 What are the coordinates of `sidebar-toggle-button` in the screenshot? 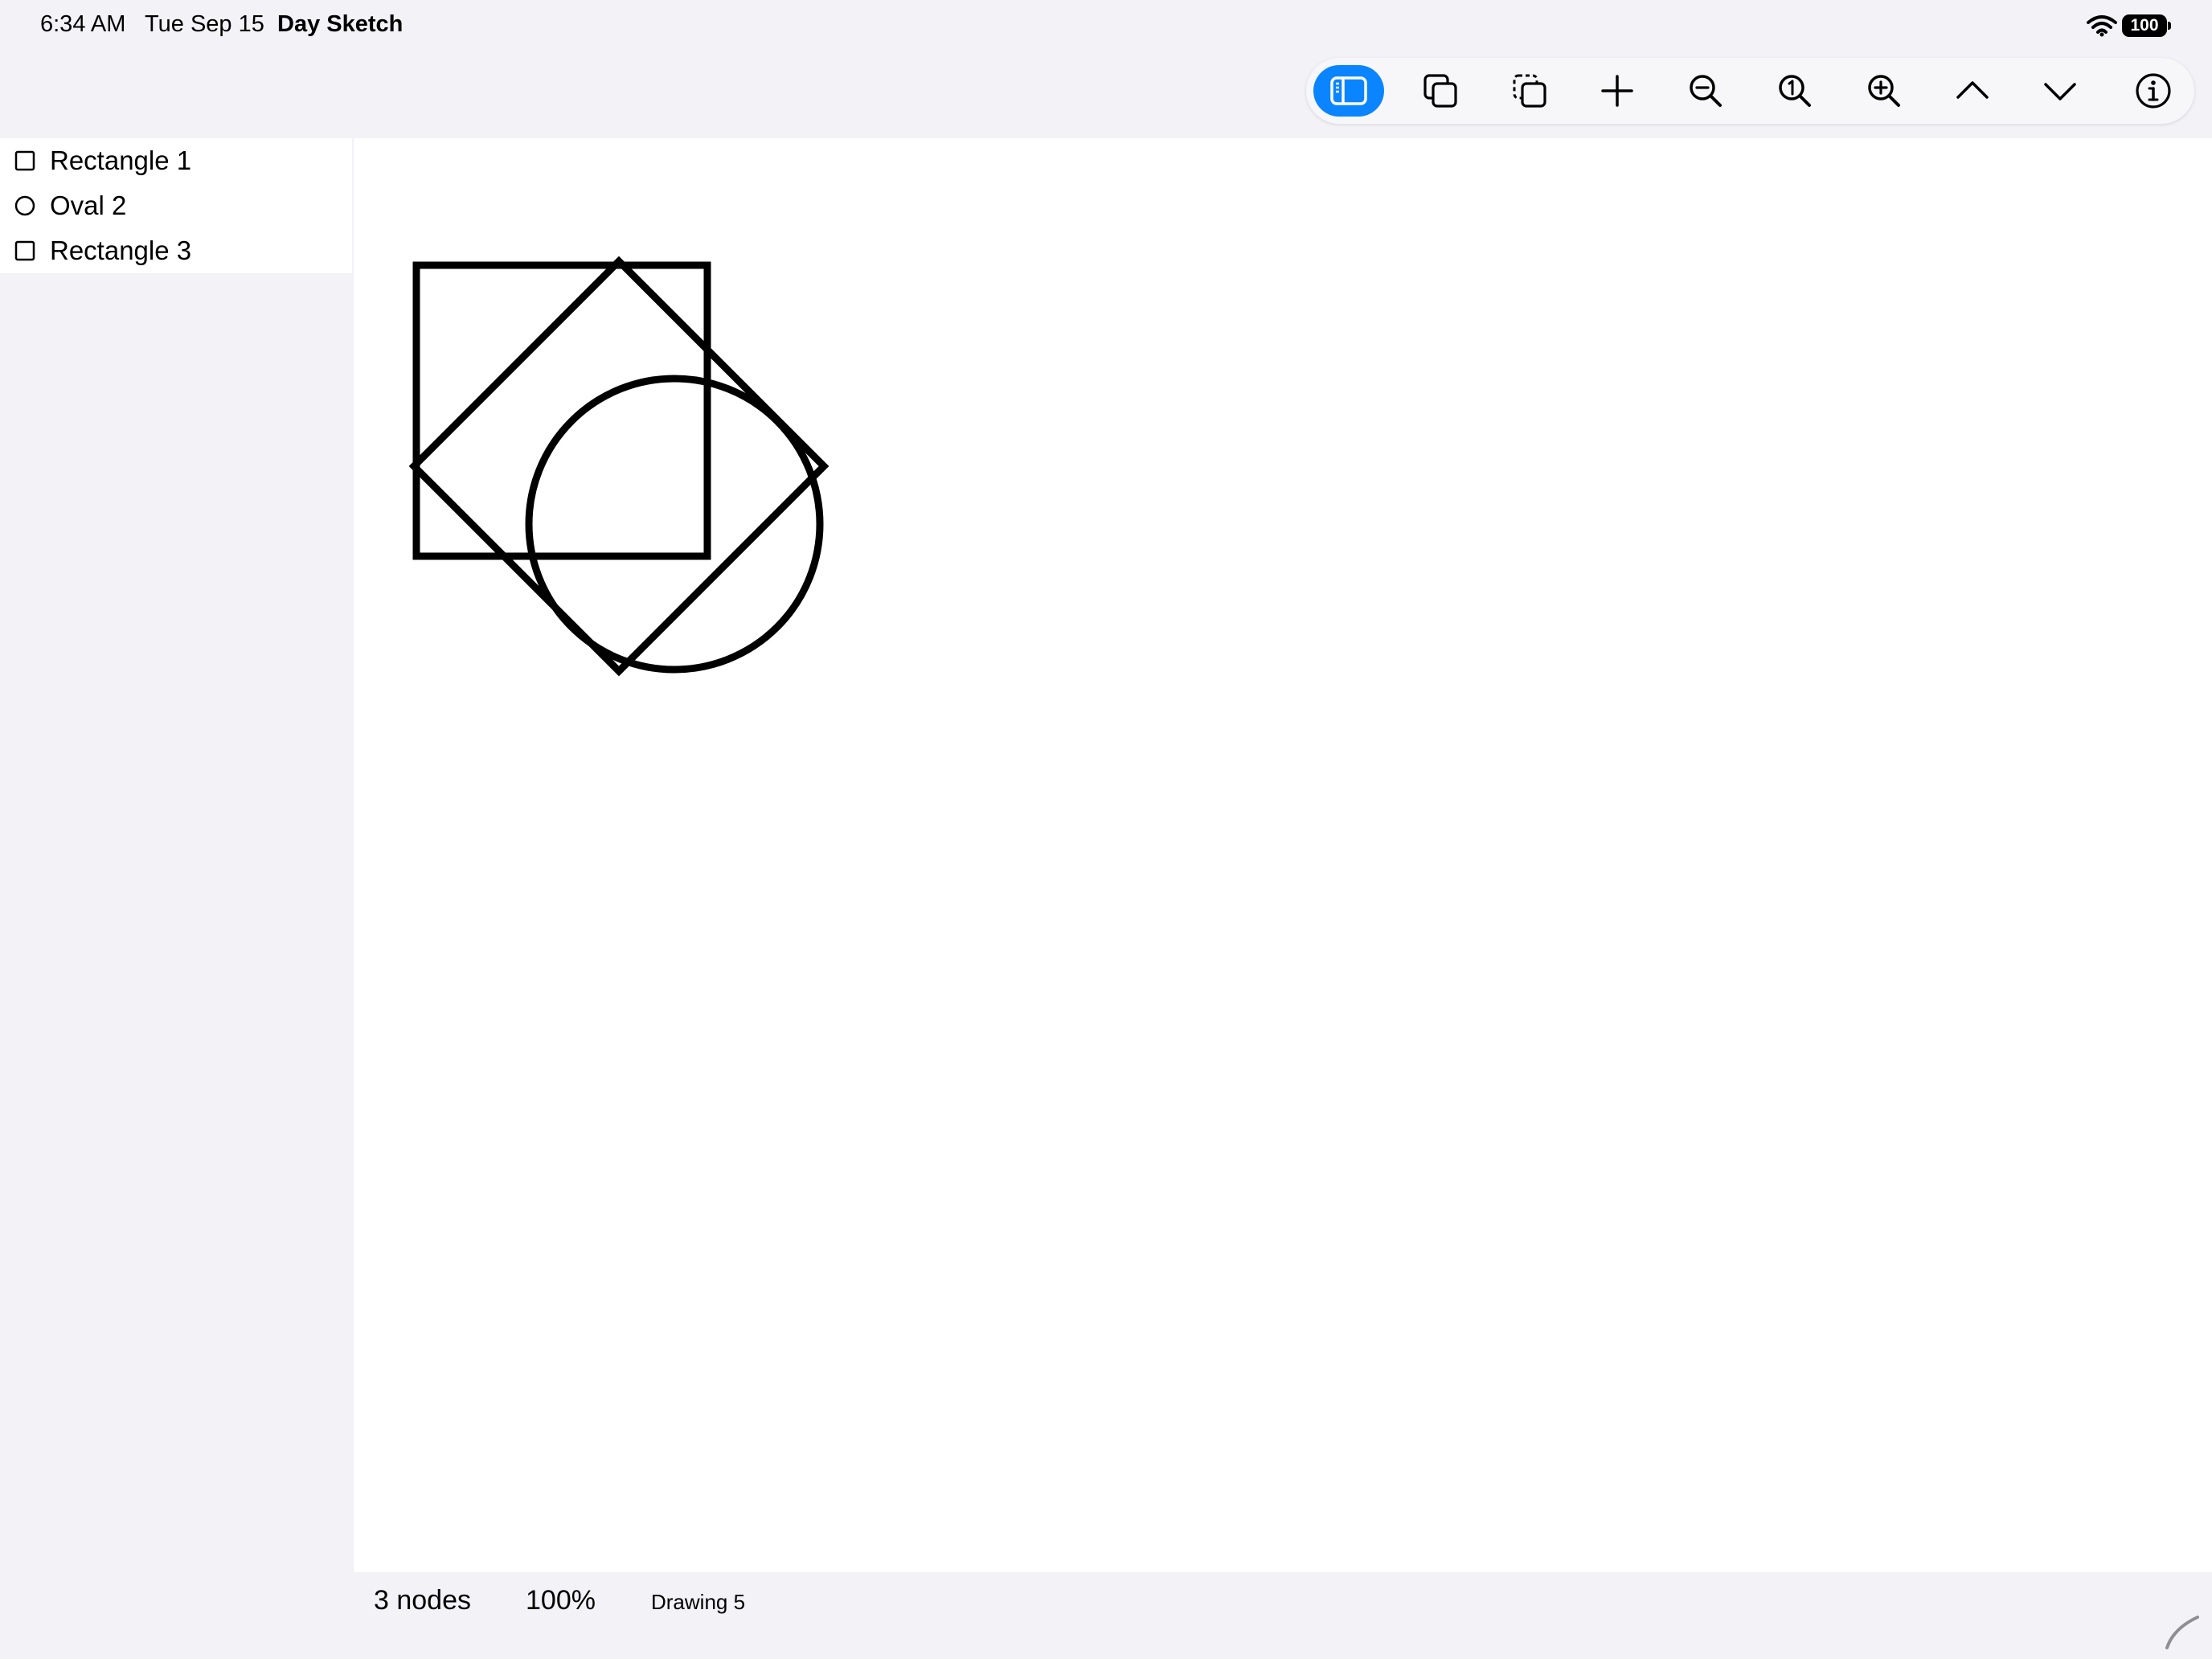 It's located at (1348, 91).